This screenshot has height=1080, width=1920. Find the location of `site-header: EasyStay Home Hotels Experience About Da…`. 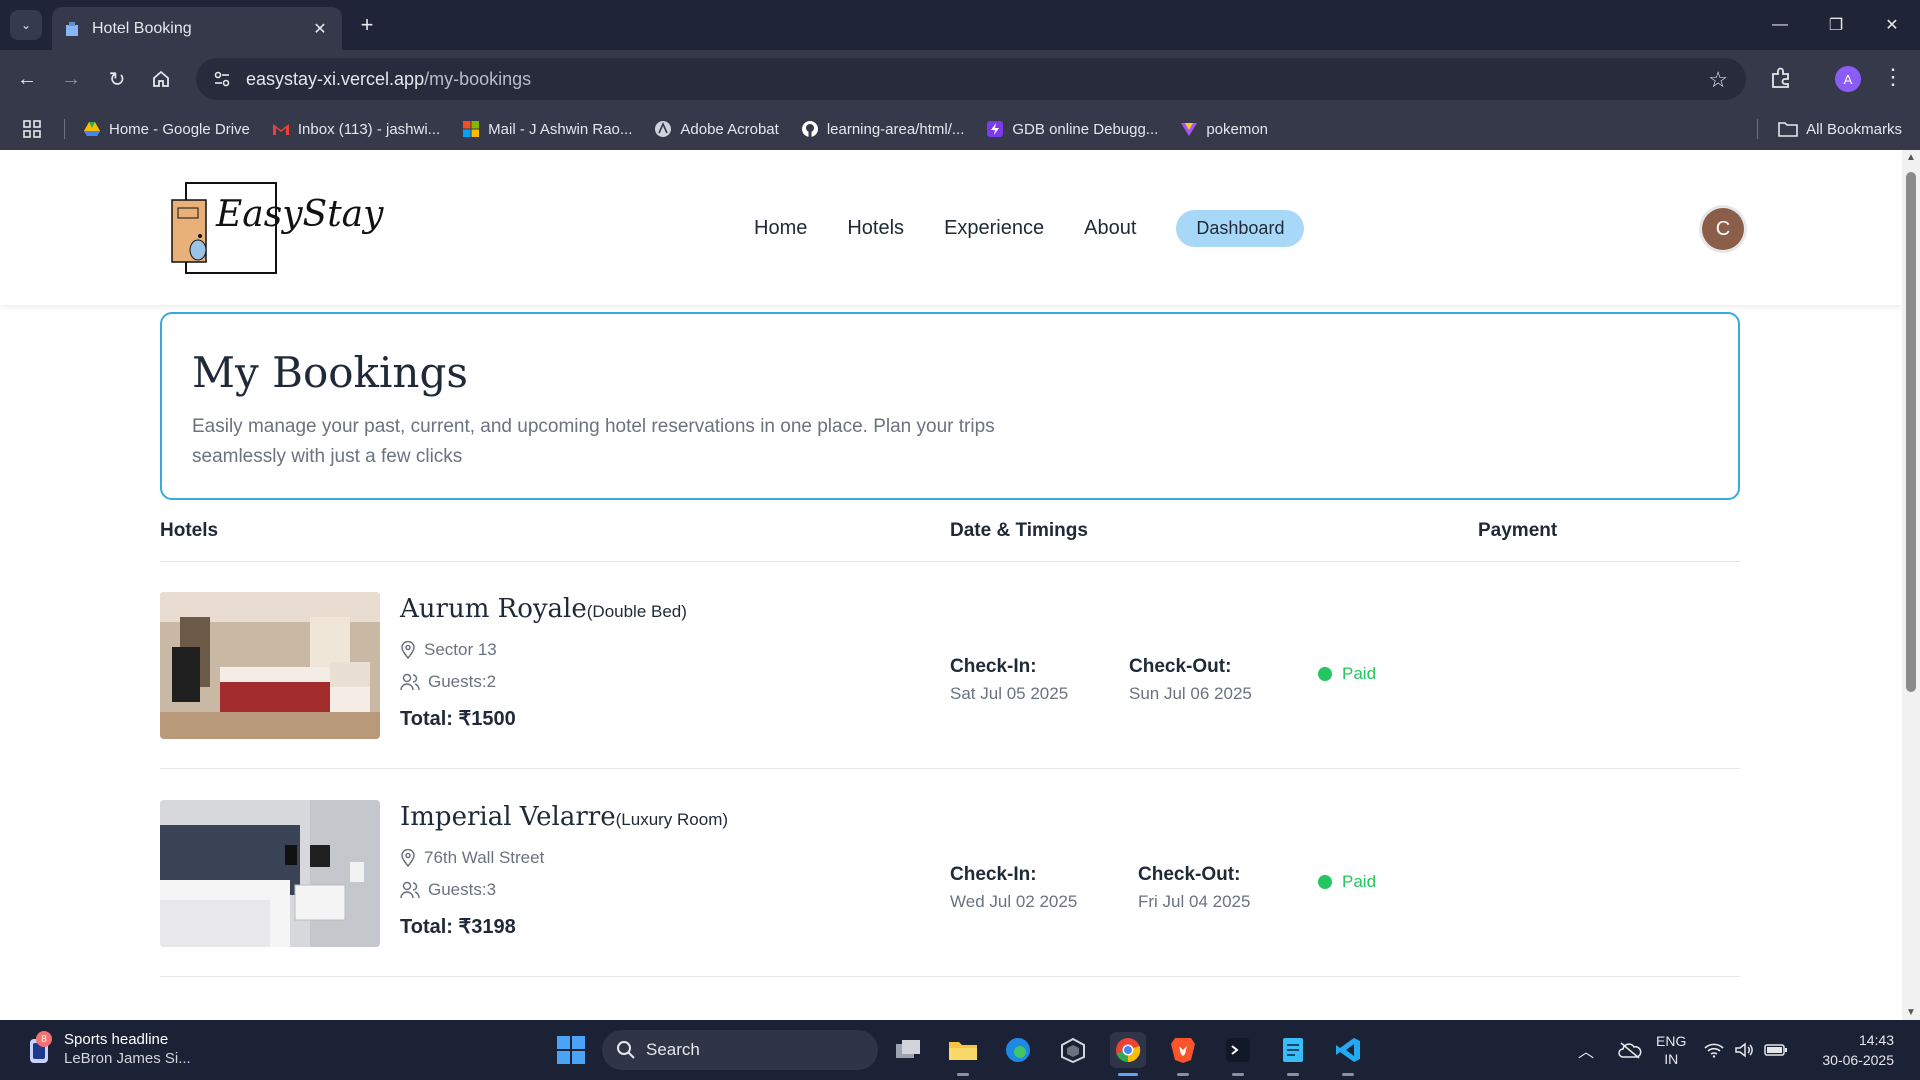

site-header: EasyStay Home Hotels Experience About Da… is located at coordinates (951, 227).